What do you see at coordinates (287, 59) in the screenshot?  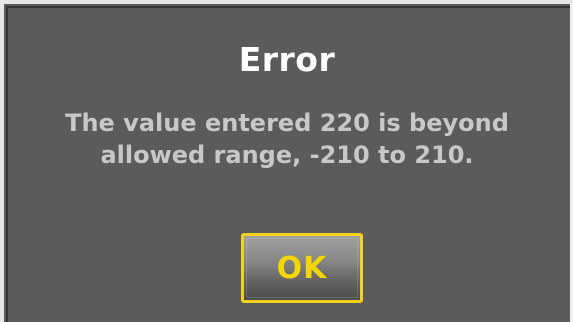 I see `dialog-title: Error` at bounding box center [287, 59].